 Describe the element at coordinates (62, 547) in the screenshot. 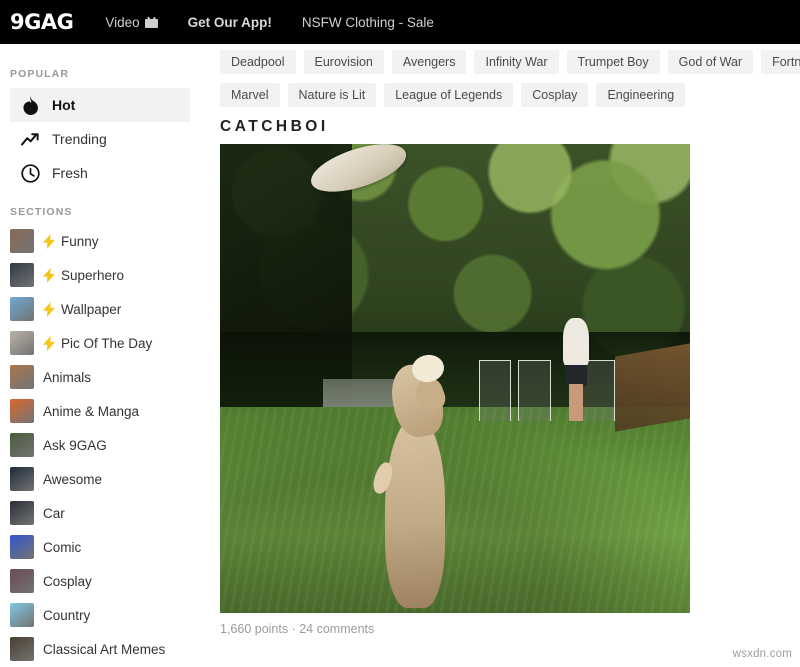

I see `section-label: Comic` at that location.